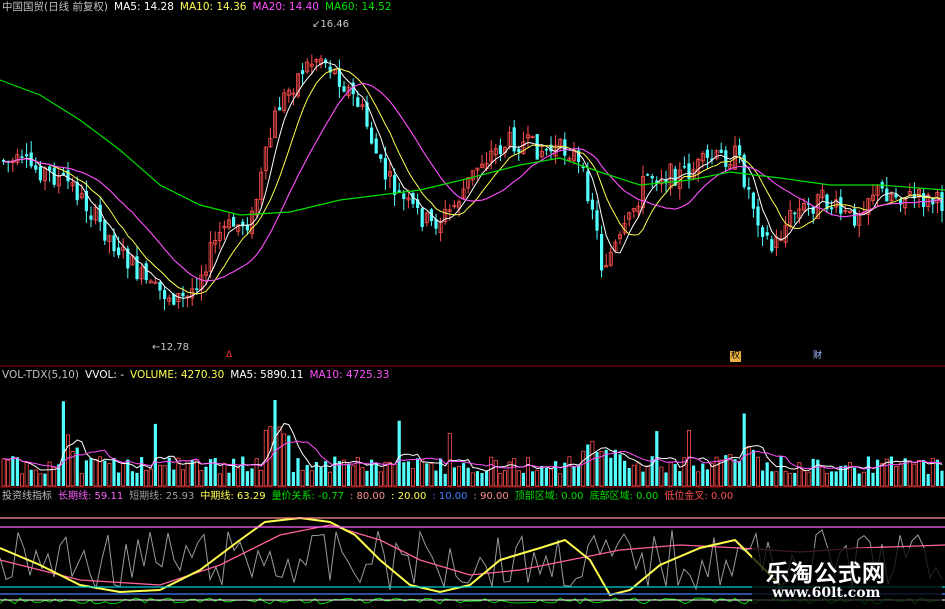 This screenshot has width=945, height=609. I want to click on indicator-name: 投资线指标, so click(27, 496).